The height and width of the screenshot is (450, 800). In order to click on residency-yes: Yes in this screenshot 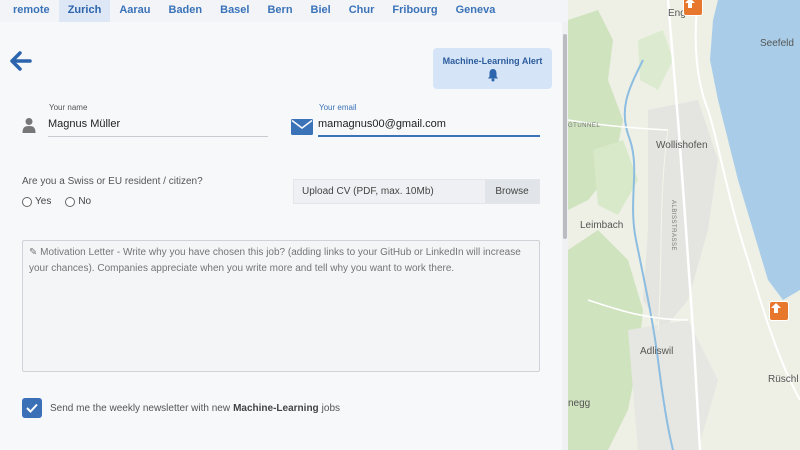, I will do `click(36, 201)`.